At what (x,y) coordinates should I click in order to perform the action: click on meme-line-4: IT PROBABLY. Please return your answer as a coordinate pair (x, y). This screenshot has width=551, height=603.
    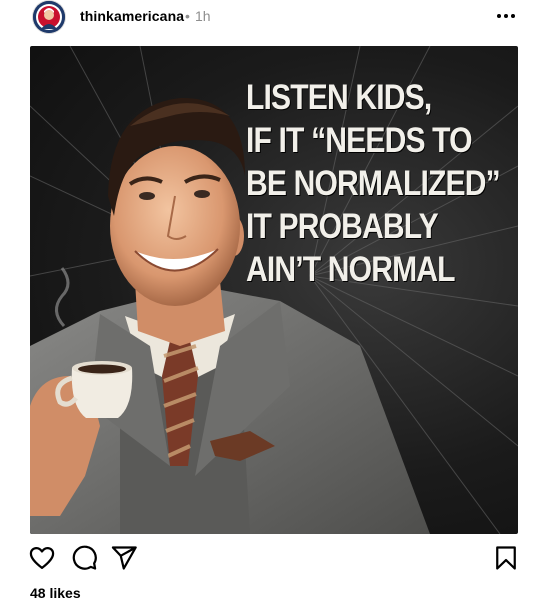
    Looking at the image, I should click on (342, 226).